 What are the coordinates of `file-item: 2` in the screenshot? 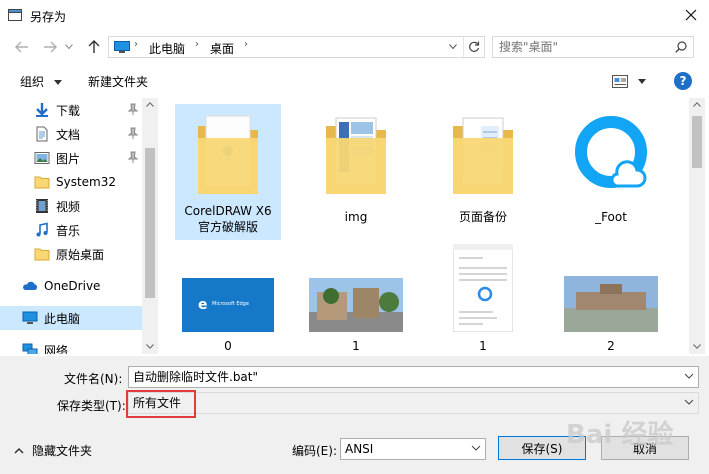 It's located at (611, 299).